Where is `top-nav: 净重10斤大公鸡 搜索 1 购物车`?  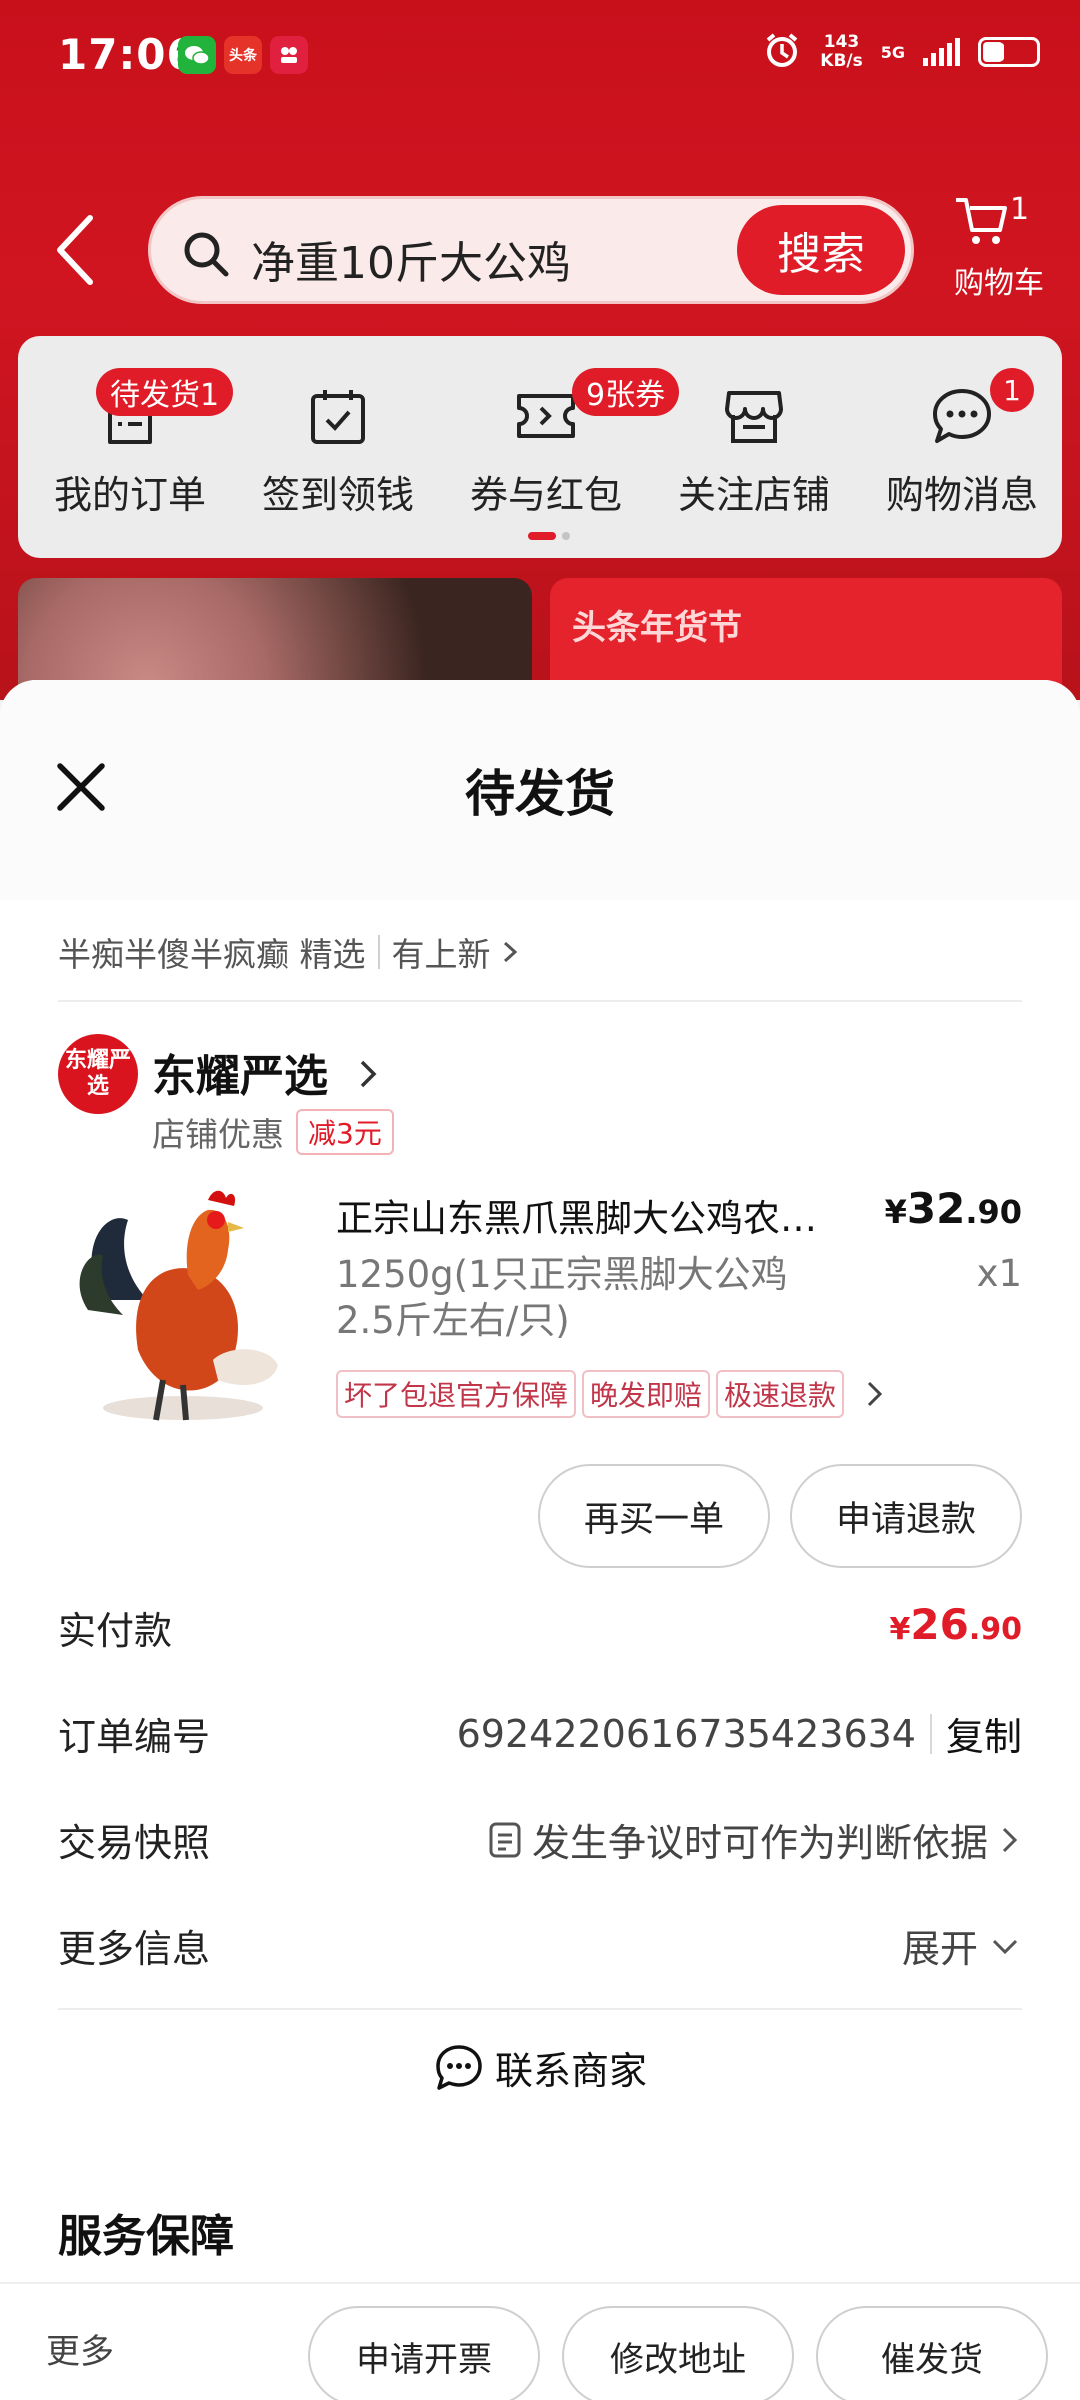
top-nav: 净重10斤大公鸡 搜索 1 购物车 is located at coordinates (540, 250).